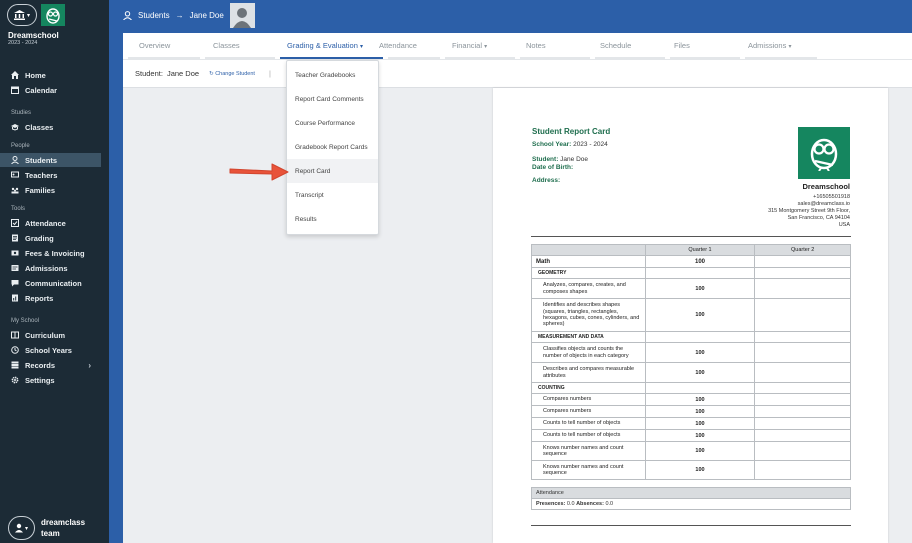 The image size is (912, 543). Describe the element at coordinates (398, 45) in the screenshot. I see `tab-attendance: Attendance` at that location.